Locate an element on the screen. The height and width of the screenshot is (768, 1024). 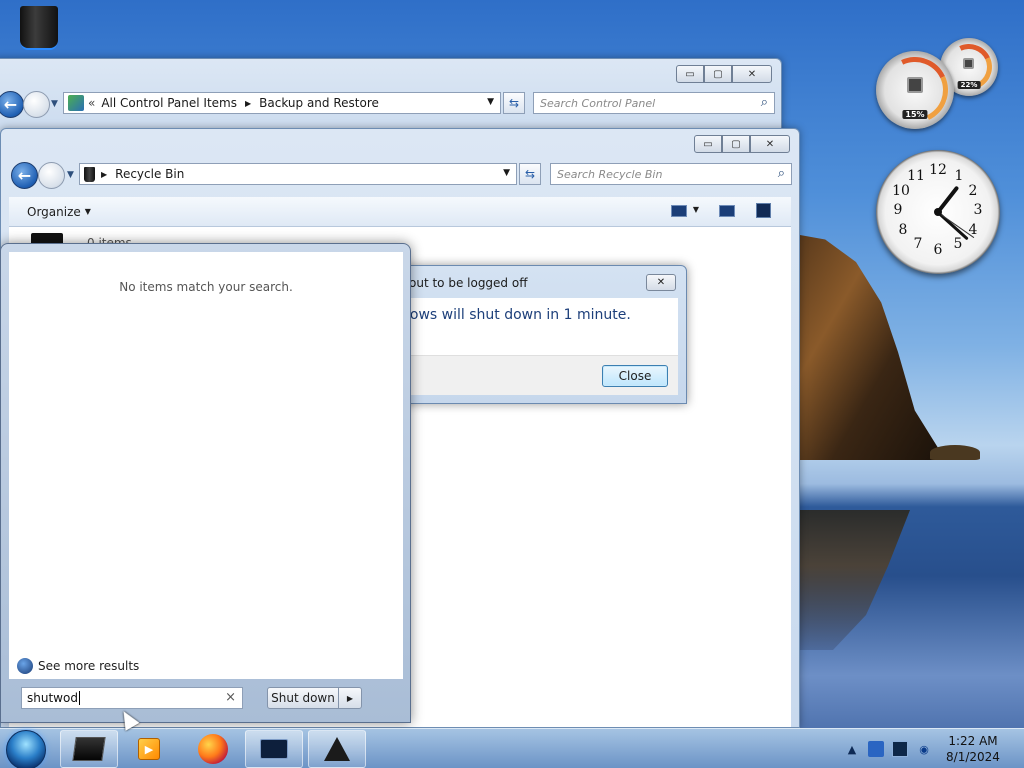
clock-number-11: 11 is located at coordinates (916, 176).